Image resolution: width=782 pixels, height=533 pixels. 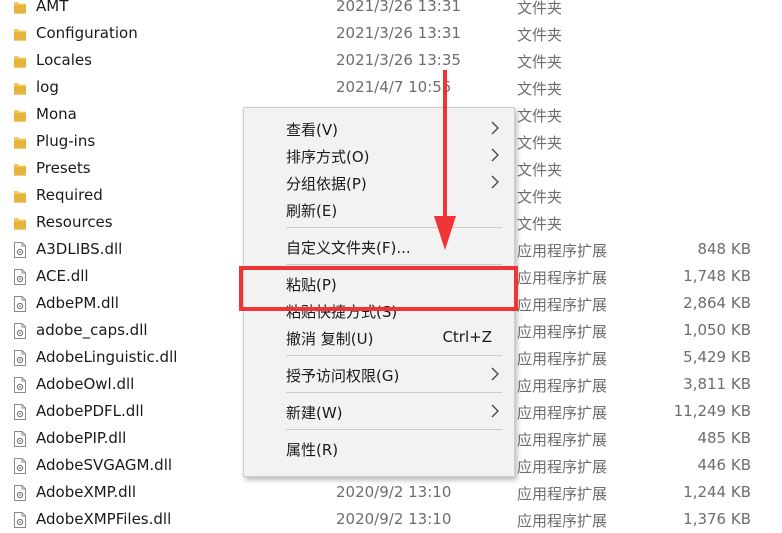 I want to click on menu-item: 查看(V), so click(x=379, y=128).